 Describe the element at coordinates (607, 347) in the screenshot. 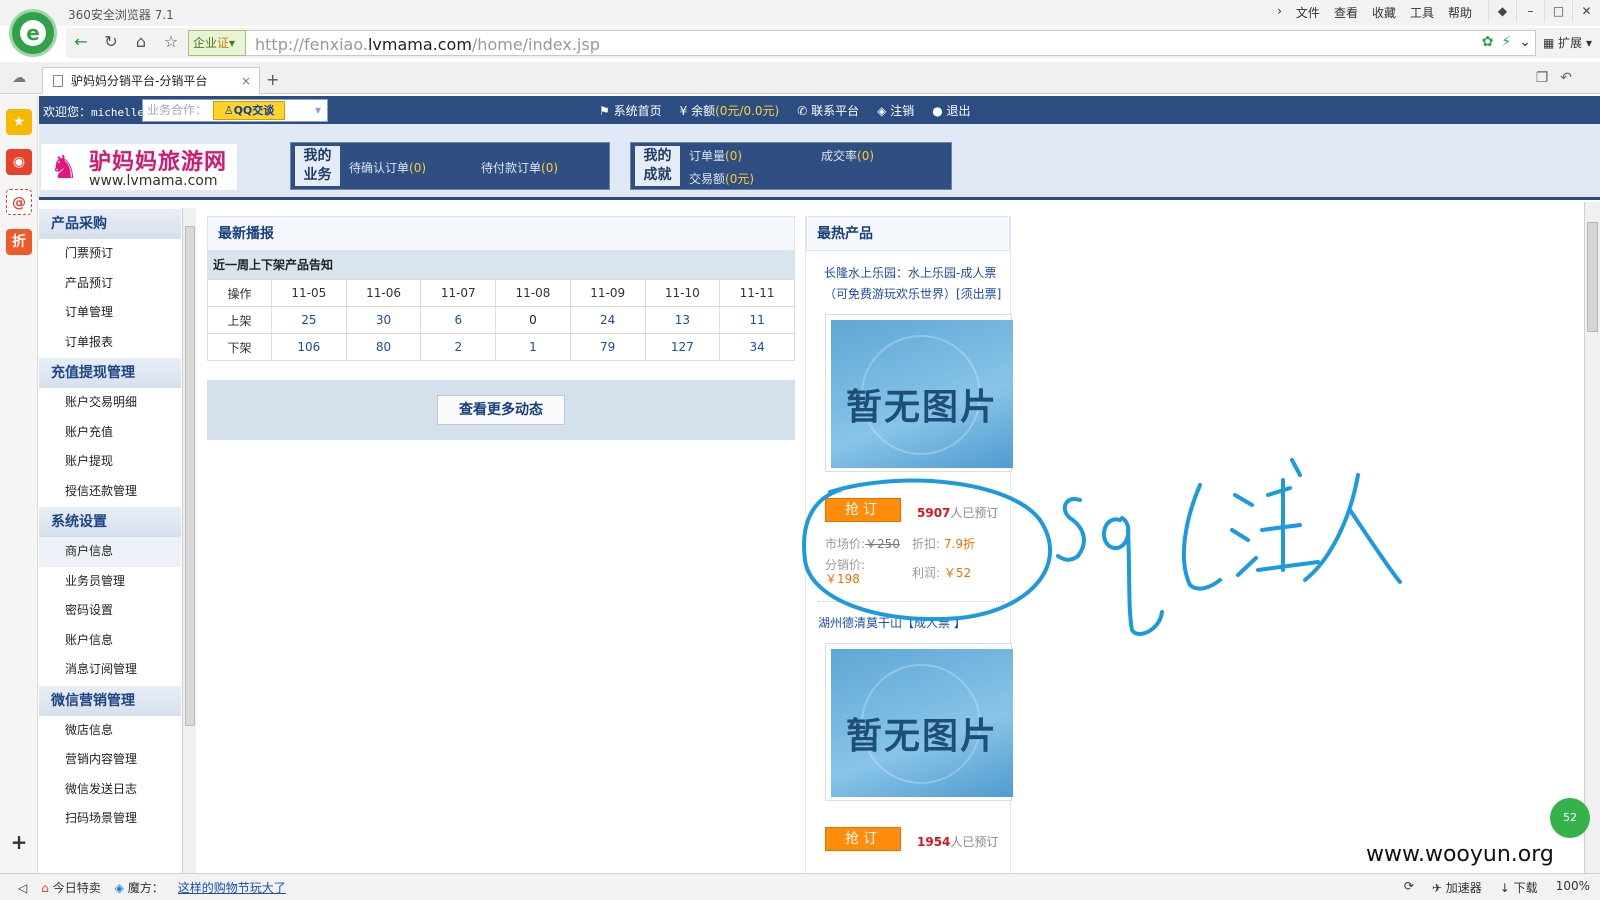

I see `table-cell: 79` at that location.